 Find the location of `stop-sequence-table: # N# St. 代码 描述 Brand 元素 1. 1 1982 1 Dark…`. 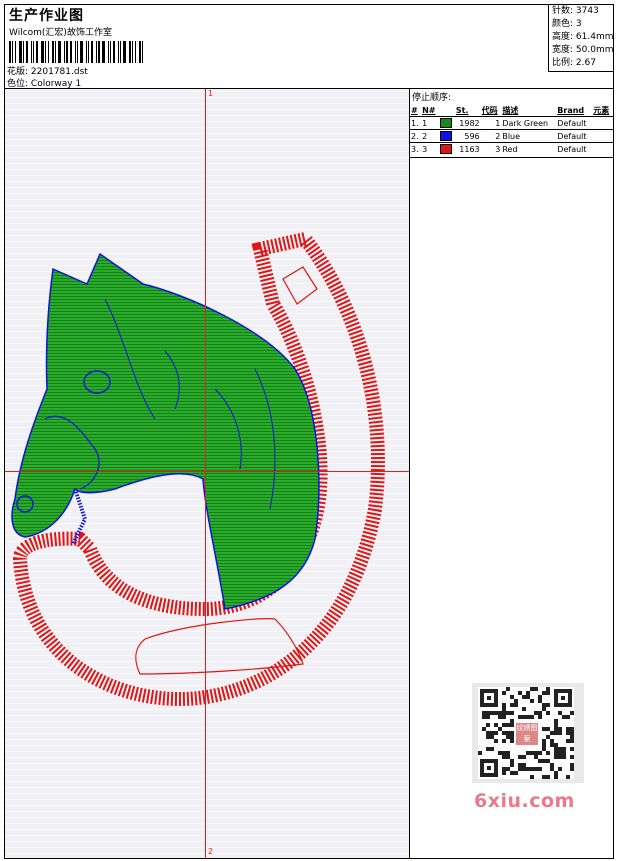

stop-sequence-table: # N# St. 代码 描述 Brand 元素 1. 1 1982 1 Dark… is located at coordinates (511, 129).